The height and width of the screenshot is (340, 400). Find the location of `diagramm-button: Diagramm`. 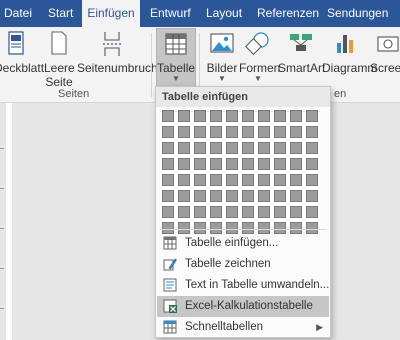

diagramm-button: Diagramm is located at coordinates (349, 53).